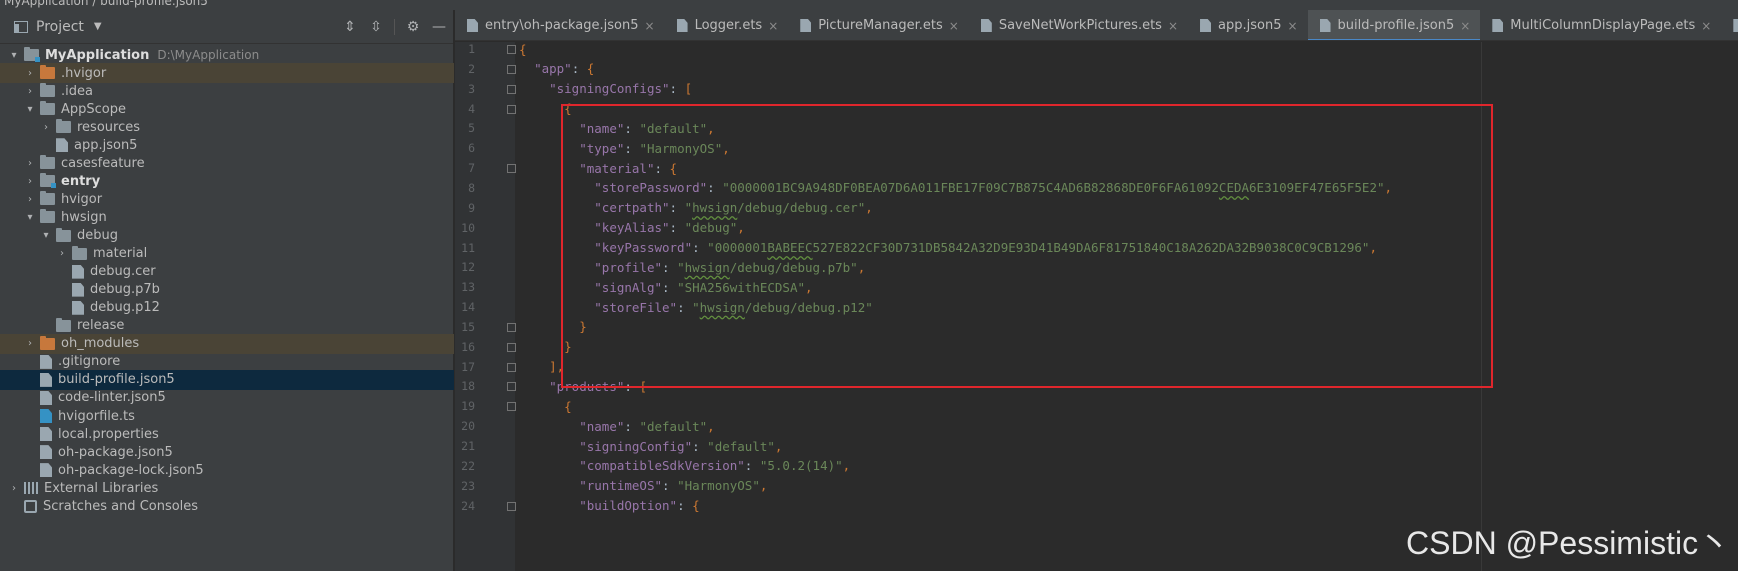  I want to click on editor-tab: entry\oh-package.json5 ×, so click(560, 25).